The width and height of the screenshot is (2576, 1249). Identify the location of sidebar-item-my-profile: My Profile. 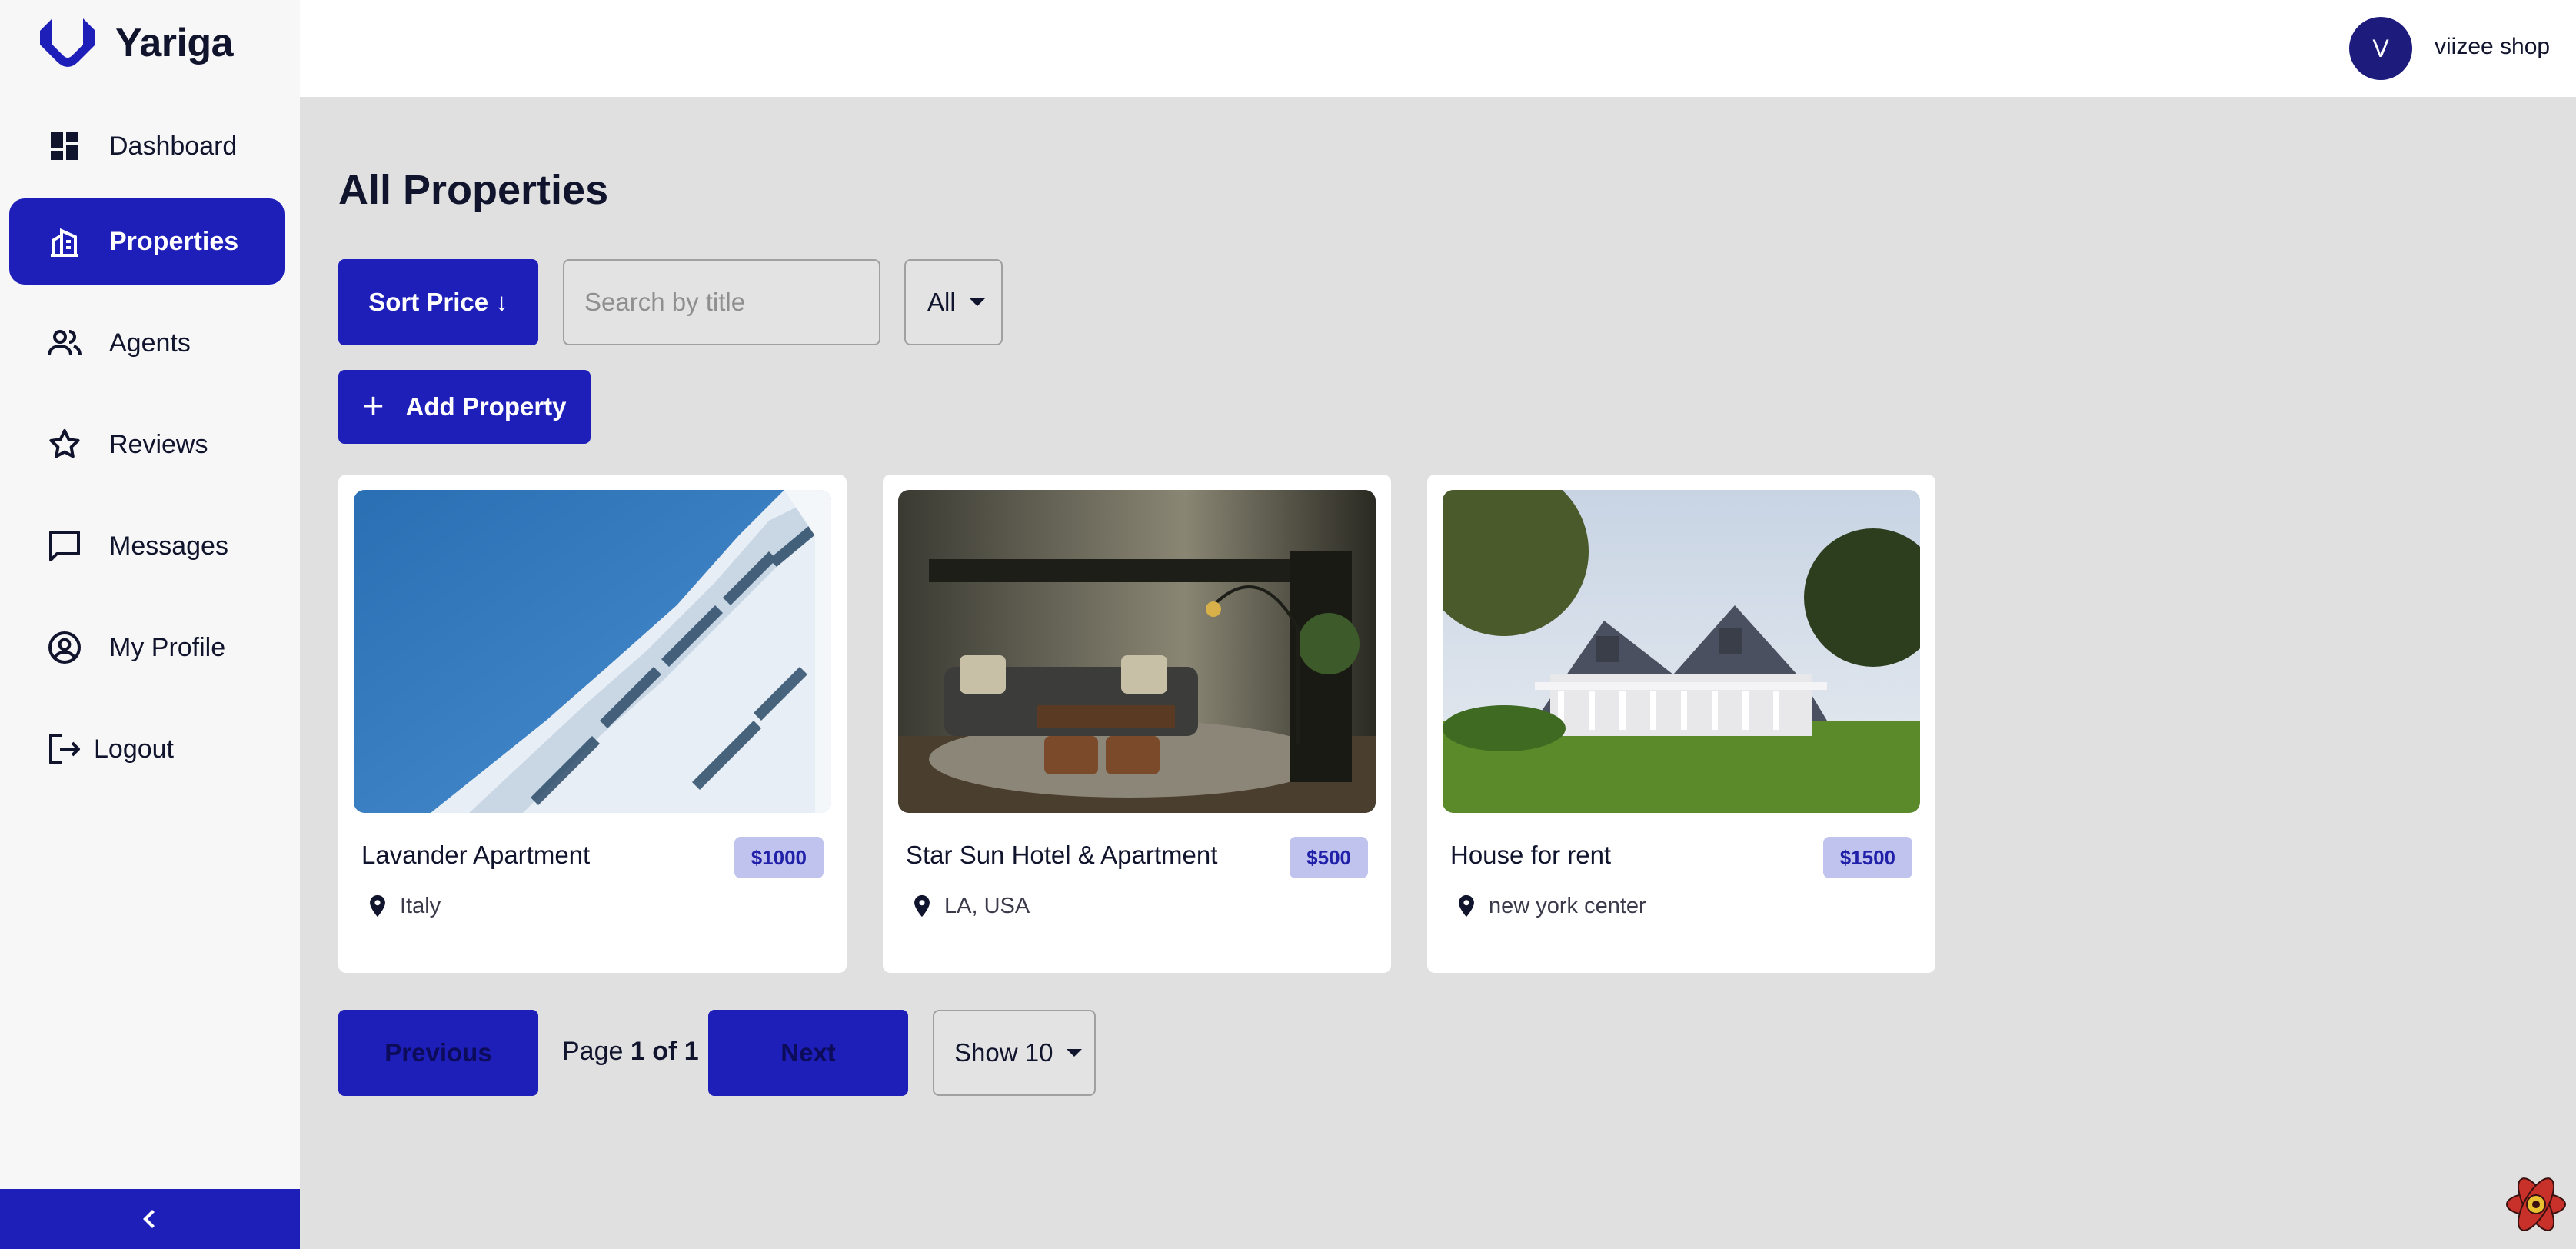
(147, 648).